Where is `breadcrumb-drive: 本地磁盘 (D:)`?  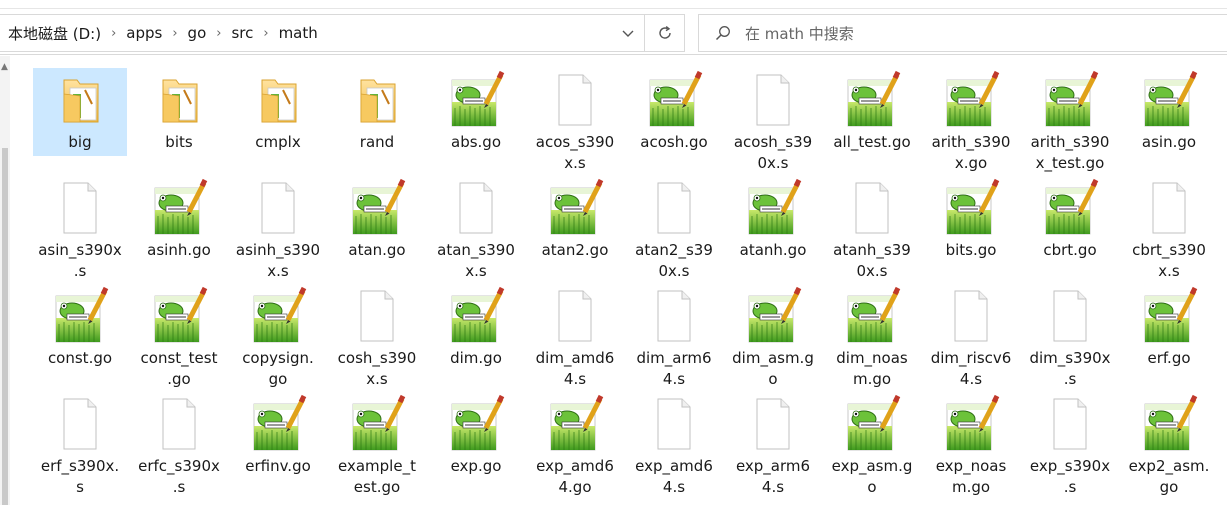 breadcrumb-drive: 本地磁盘 (D:) is located at coordinates (52, 33).